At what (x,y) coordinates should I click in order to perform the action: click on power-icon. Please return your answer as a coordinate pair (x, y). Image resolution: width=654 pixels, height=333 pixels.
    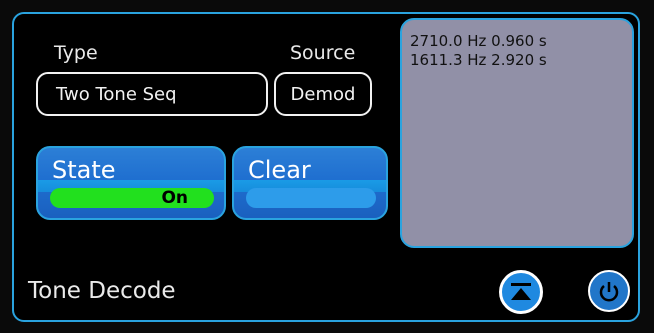
    Looking at the image, I should click on (609, 292).